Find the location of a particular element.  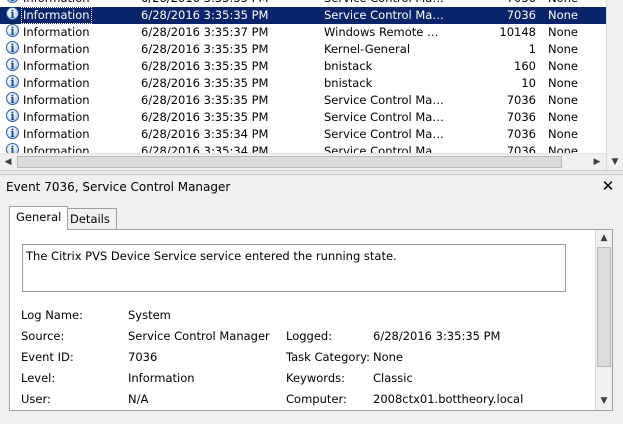

detail-vertical-scrollbar: ▲ ▼ is located at coordinates (603, 320).